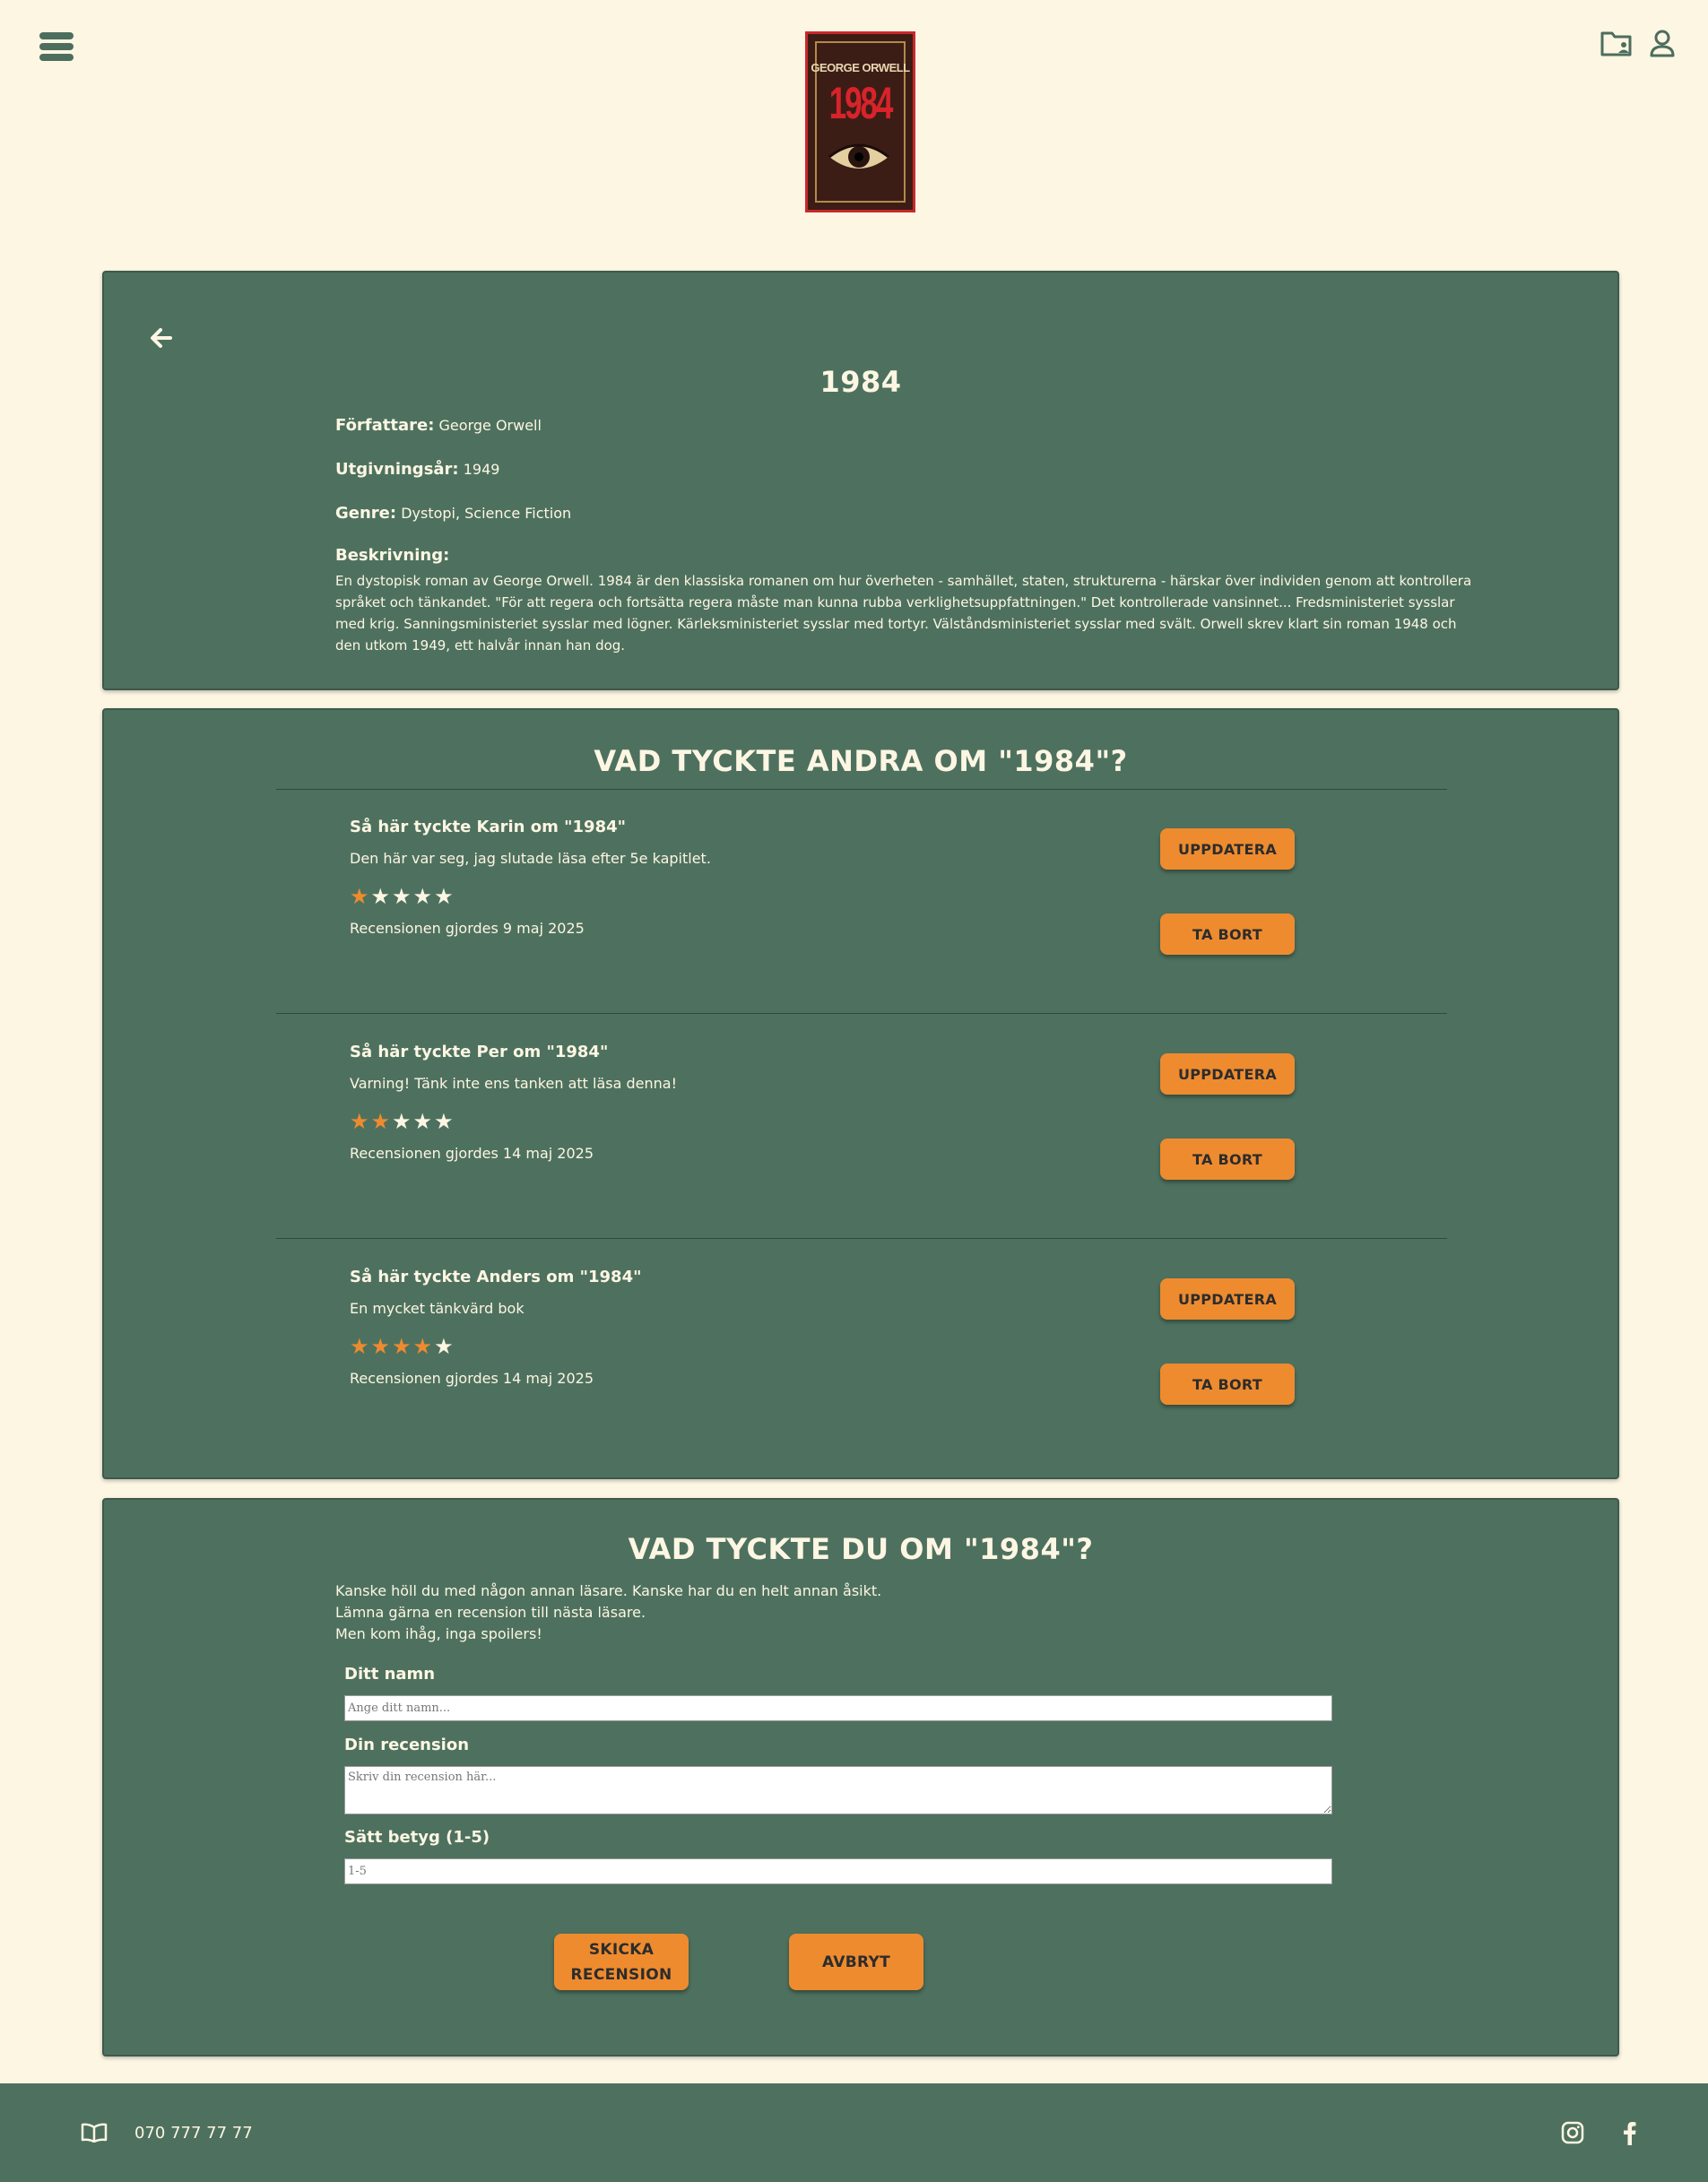 The image size is (1708, 2182). What do you see at coordinates (490, 425) in the screenshot?
I see `author-value: George Orwell` at bounding box center [490, 425].